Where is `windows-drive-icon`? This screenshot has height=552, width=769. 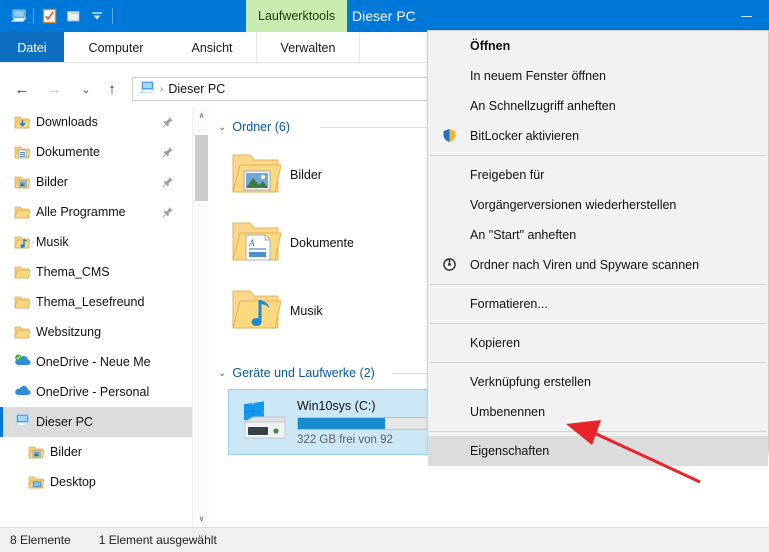 windows-drive-icon is located at coordinates (265, 422).